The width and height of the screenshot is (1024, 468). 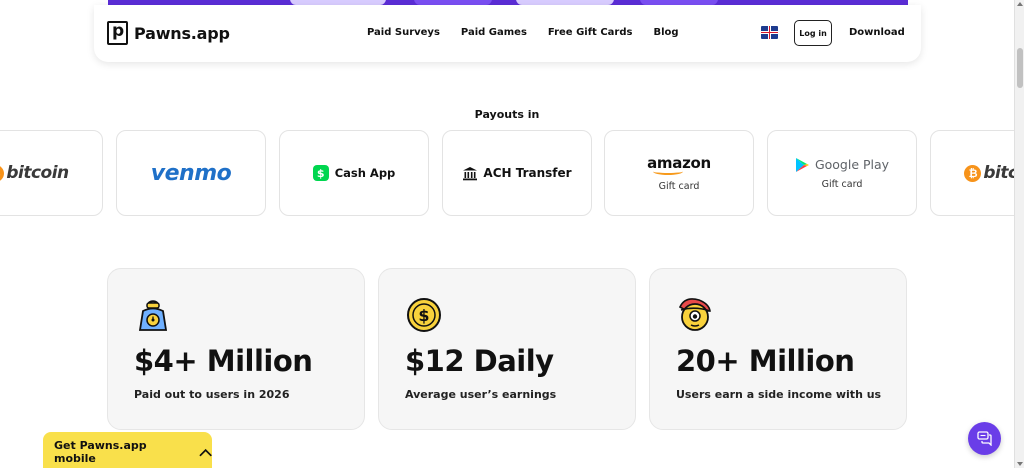 I want to click on payout-card-cash-app: $ Cash App, so click(x=354, y=173).